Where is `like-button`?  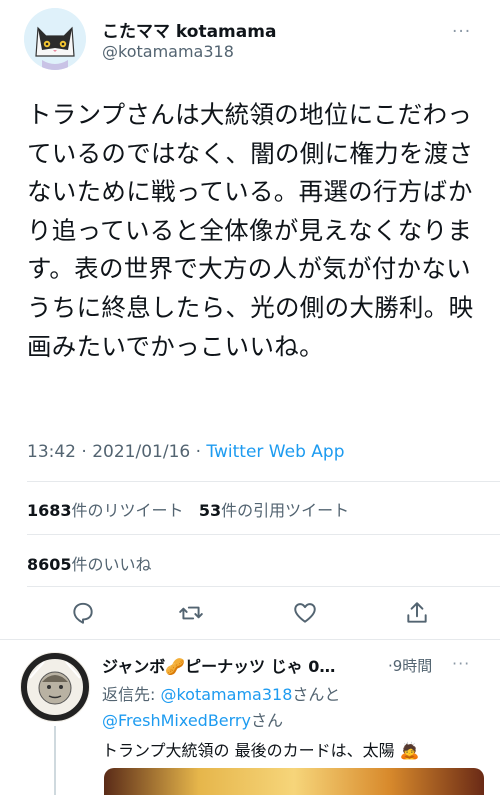
like-button is located at coordinates (307, 614).